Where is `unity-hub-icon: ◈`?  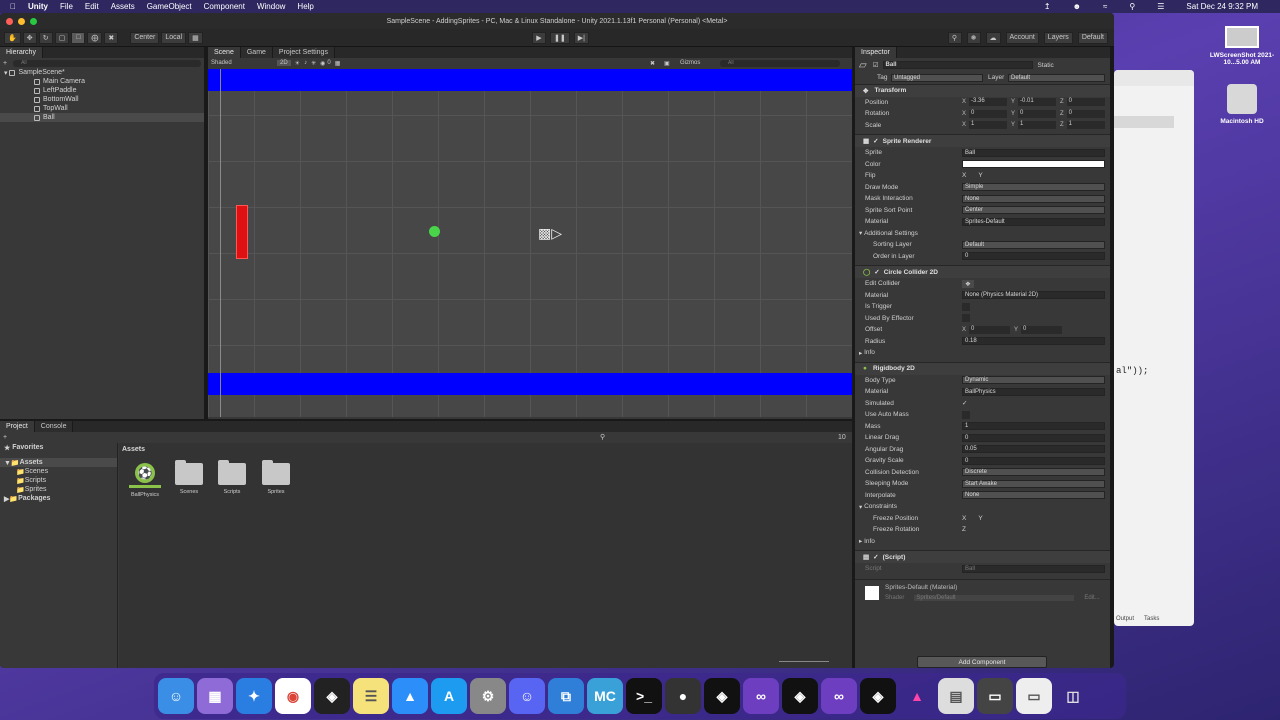 unity-hub-icon: ◈ is located at coordinates (332, 696).